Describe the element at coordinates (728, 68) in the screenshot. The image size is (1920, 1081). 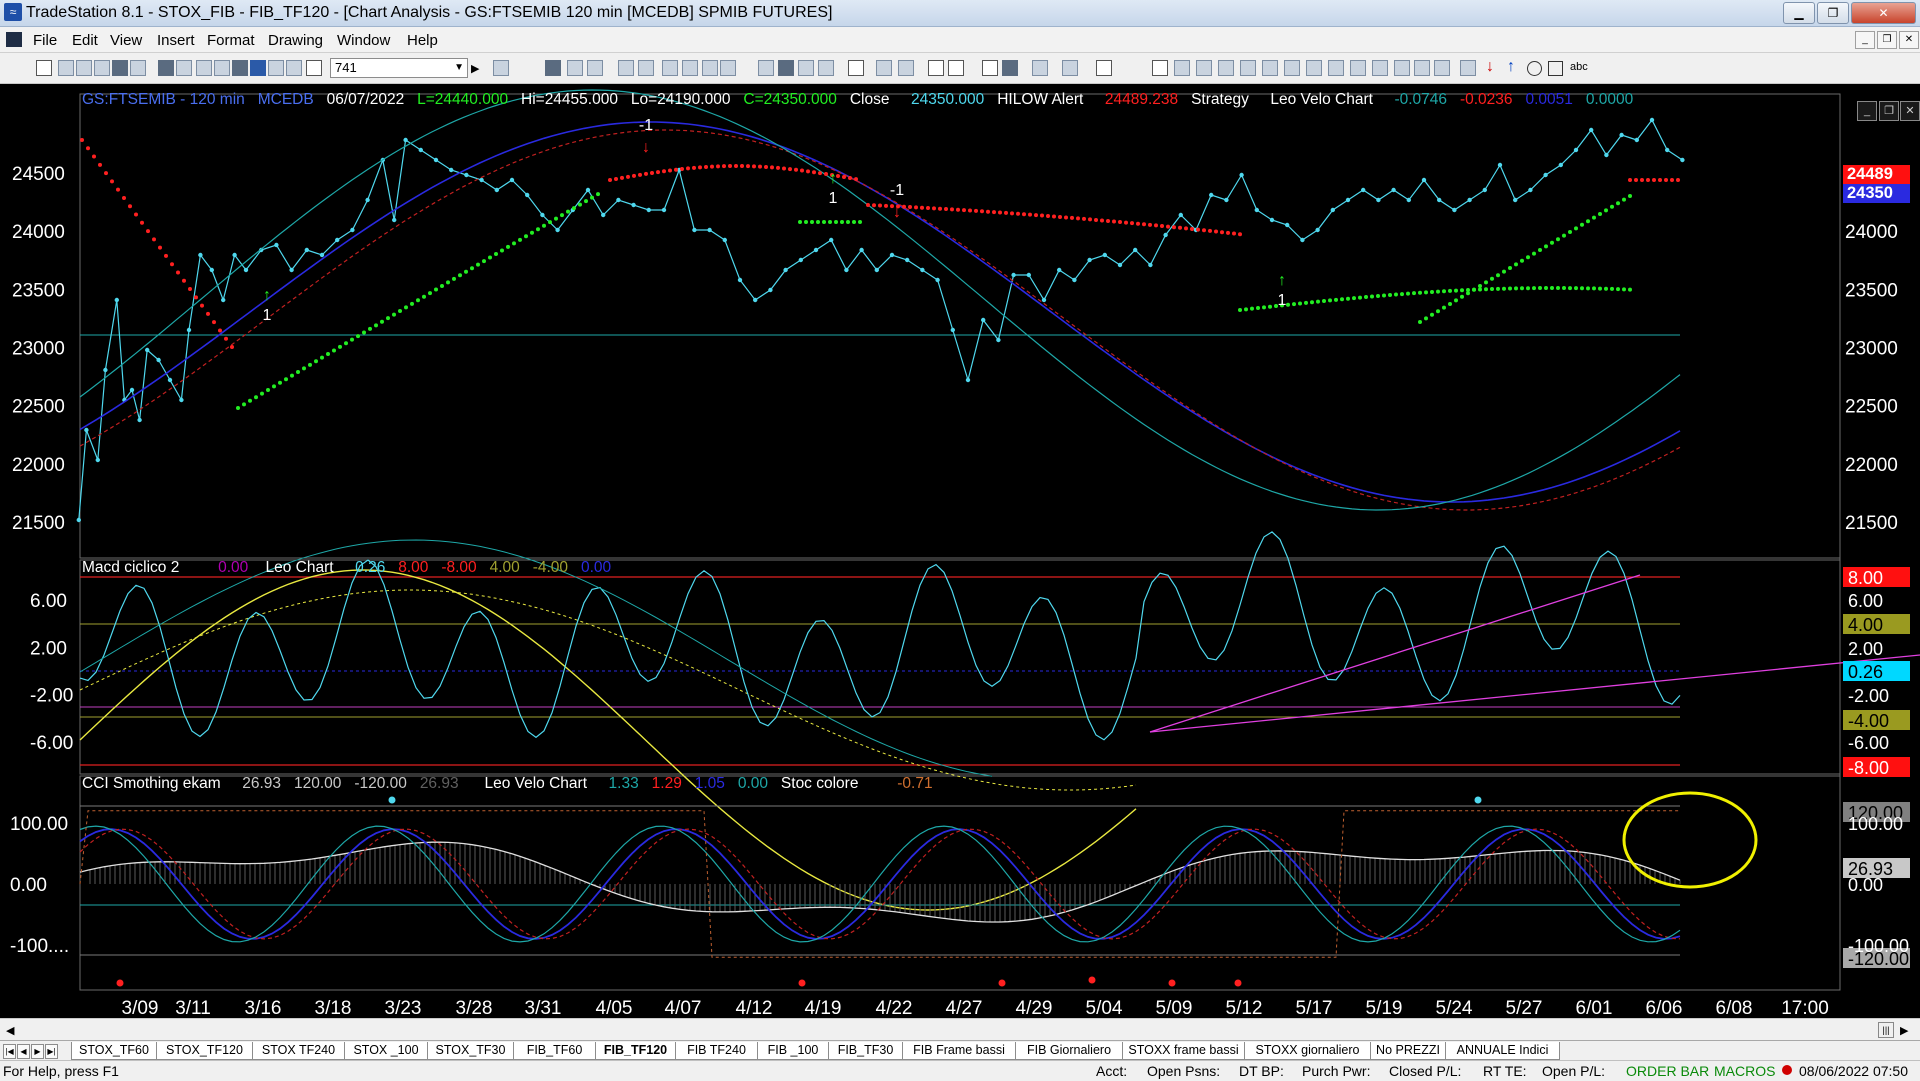
I see `tool5-icon` at that location.